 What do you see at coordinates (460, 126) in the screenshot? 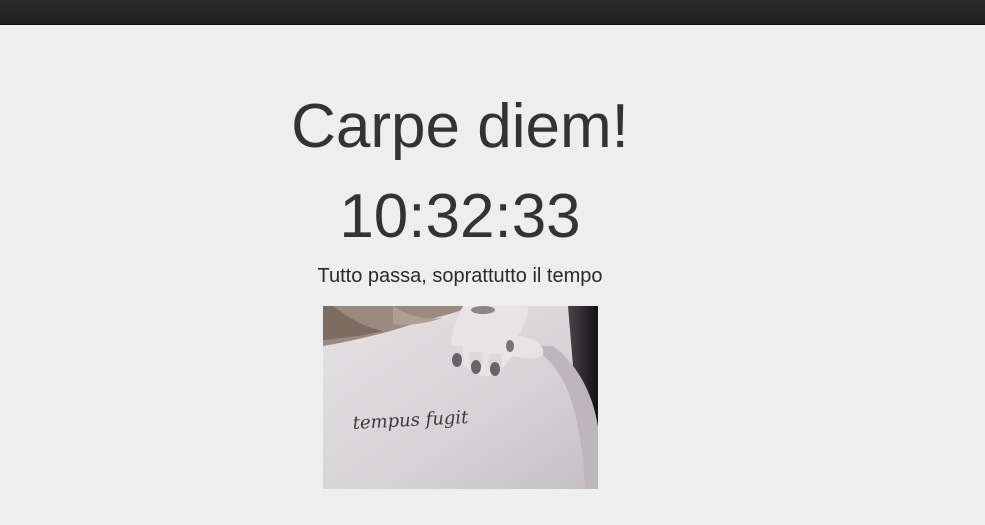
I see `page-title: Carpe diem!` at bounding box center [460, 126].